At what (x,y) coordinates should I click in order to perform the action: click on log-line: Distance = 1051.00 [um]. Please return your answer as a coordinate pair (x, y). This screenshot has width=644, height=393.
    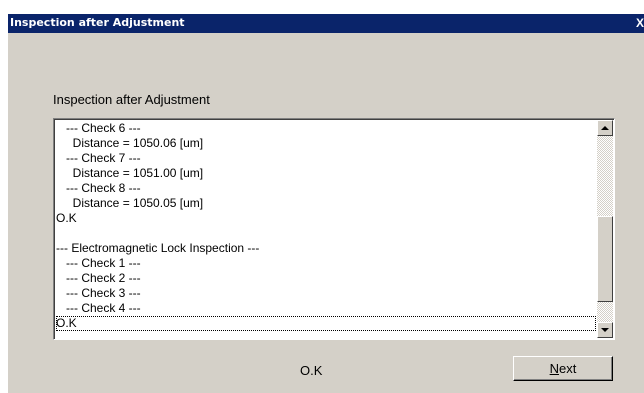
    Looking at the image, I should click on (326, 173).